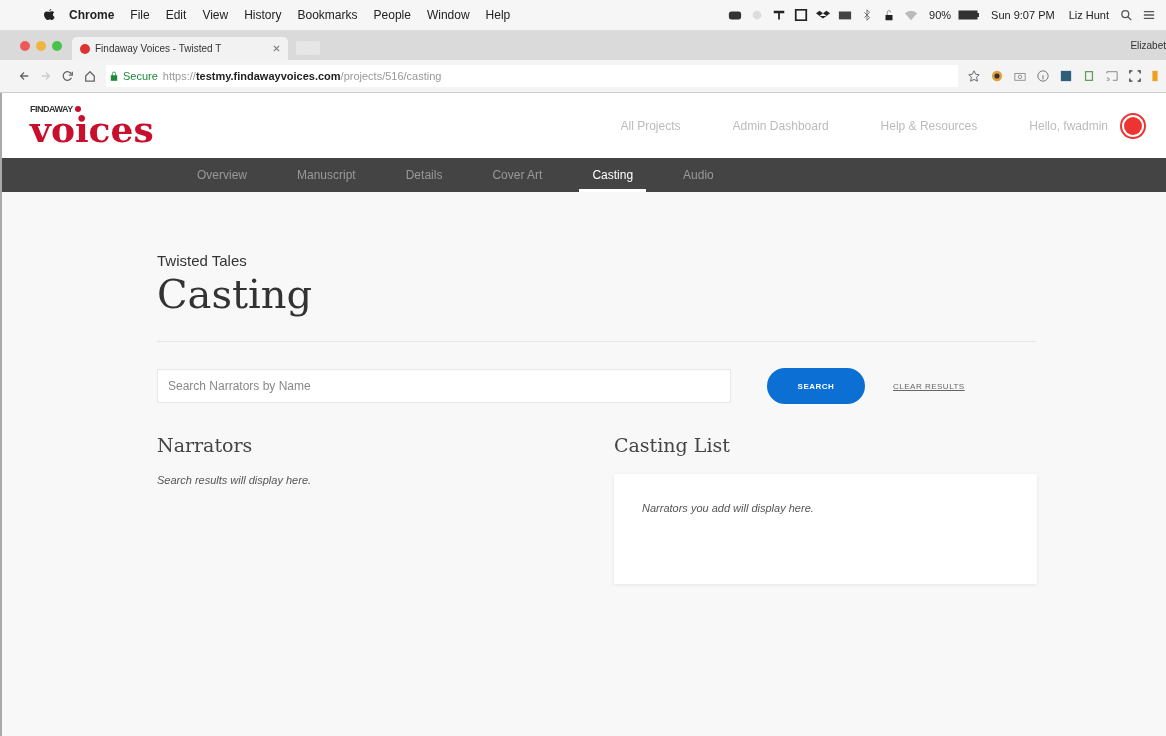 Image resolution: width=1166 pixels, height=736 pixels. Describe the element at coordinates (25, 46) in the screenshot. I see `close-window-button` at that location.